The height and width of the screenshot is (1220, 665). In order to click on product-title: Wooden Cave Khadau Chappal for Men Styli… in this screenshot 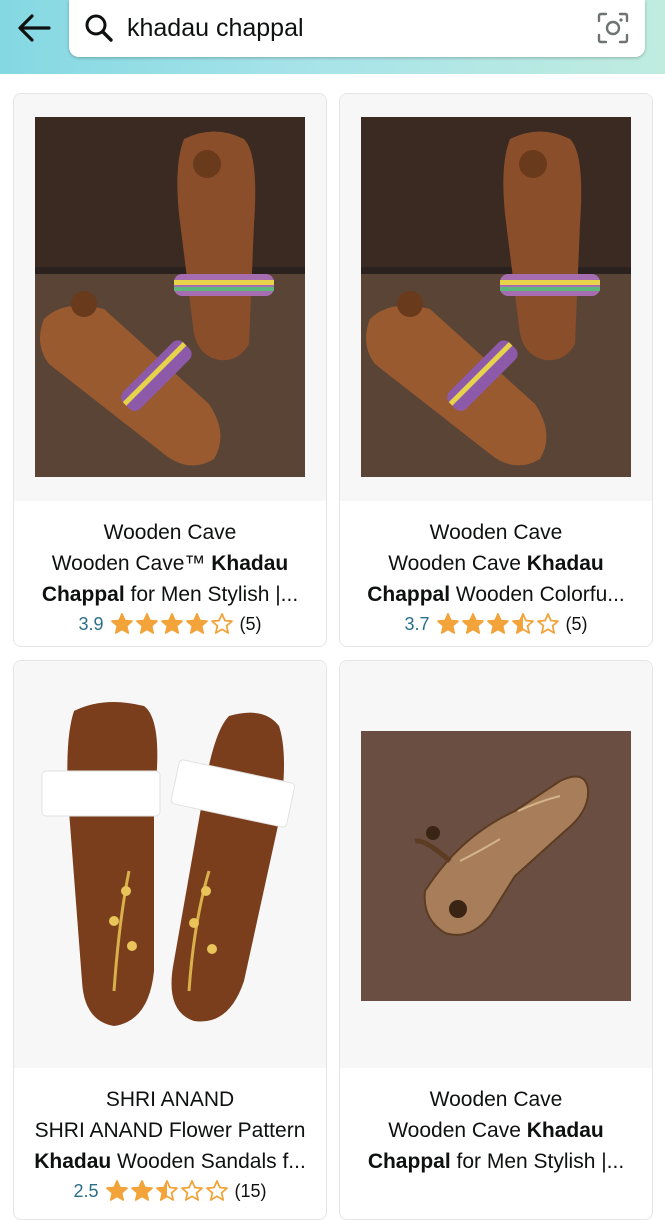, I will do `click(496, 1146)`.